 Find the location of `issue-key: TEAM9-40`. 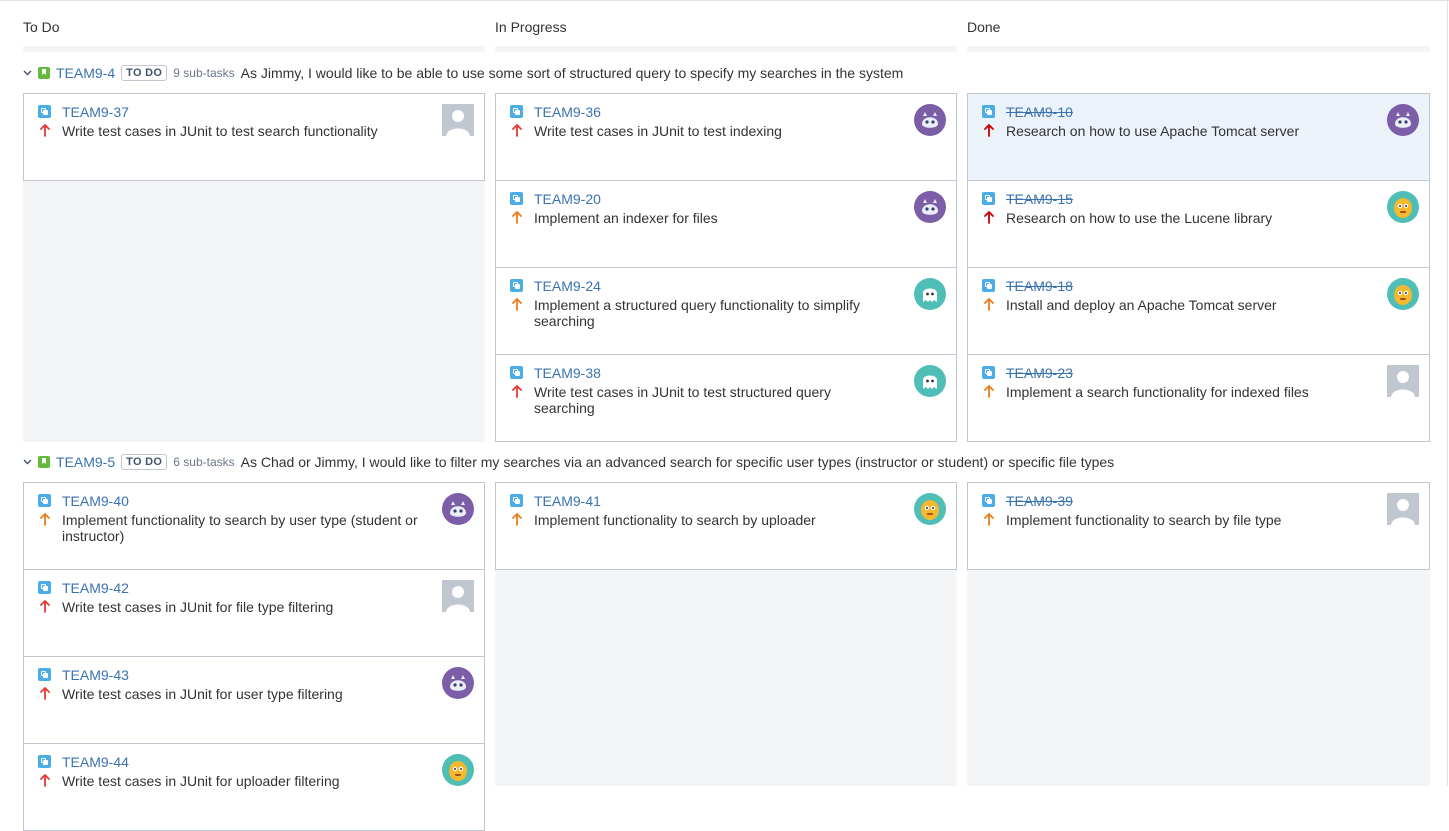

issue-key: TEAM9-40 is located at coordinates (95, 501).